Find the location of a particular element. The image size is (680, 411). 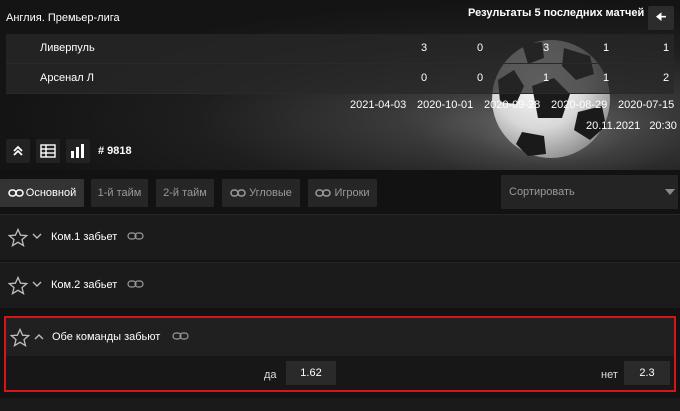

market-row: Ком.1 забьет is located at coordinates (340, 237).